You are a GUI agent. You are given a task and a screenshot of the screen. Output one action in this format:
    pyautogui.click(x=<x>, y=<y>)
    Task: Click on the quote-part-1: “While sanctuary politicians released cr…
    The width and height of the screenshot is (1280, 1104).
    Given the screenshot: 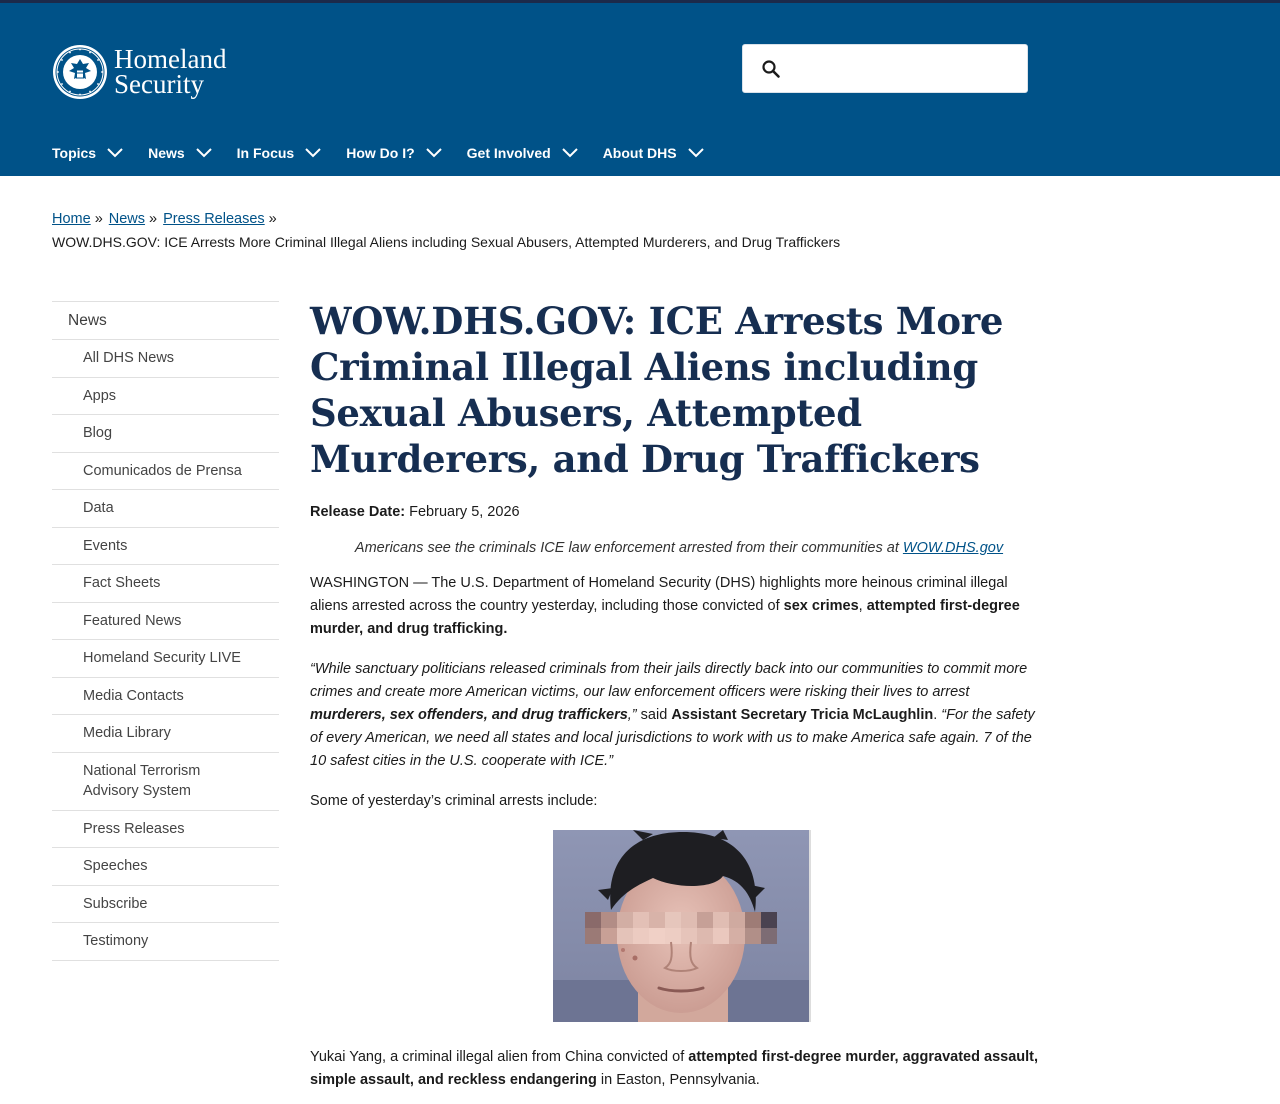 What is the action you would take?
    pyautogui.click(x=669, y=680)
    